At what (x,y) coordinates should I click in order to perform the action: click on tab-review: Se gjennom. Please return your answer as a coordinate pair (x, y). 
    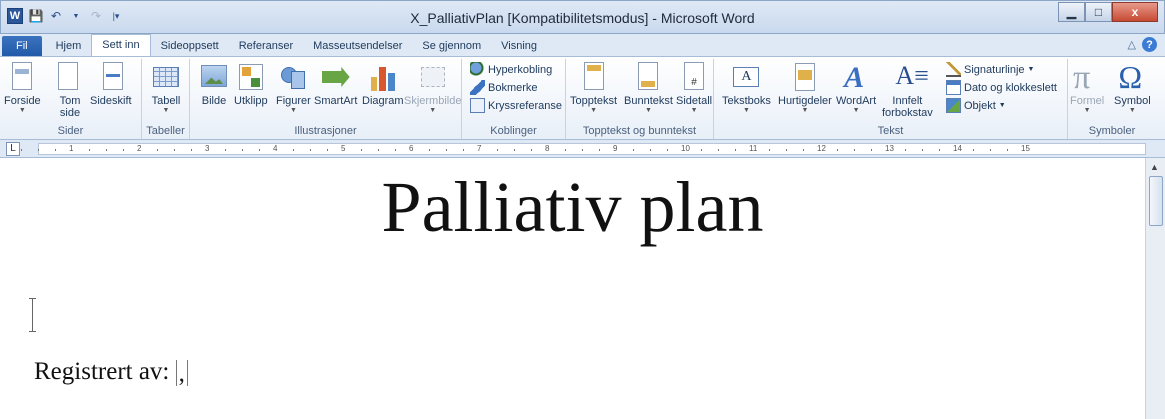
    Looking at the image, I should click on (451, 46).